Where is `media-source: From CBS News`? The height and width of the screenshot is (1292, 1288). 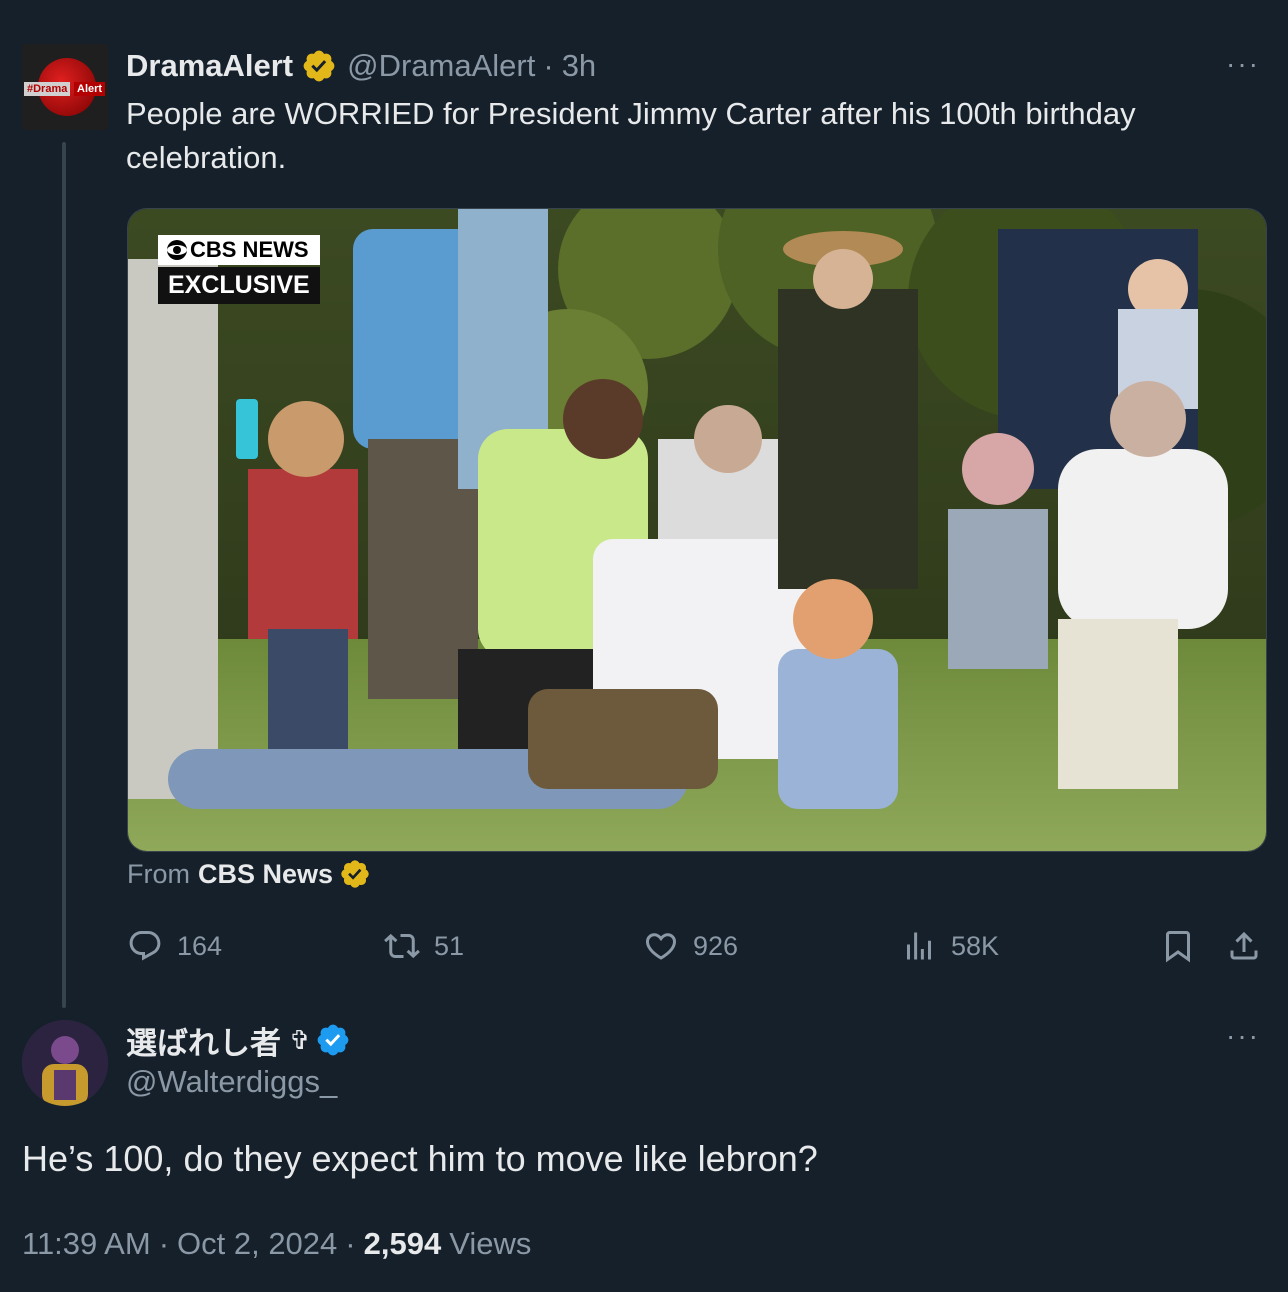 media-source: From CBS News is located at coordinates (249, 874).